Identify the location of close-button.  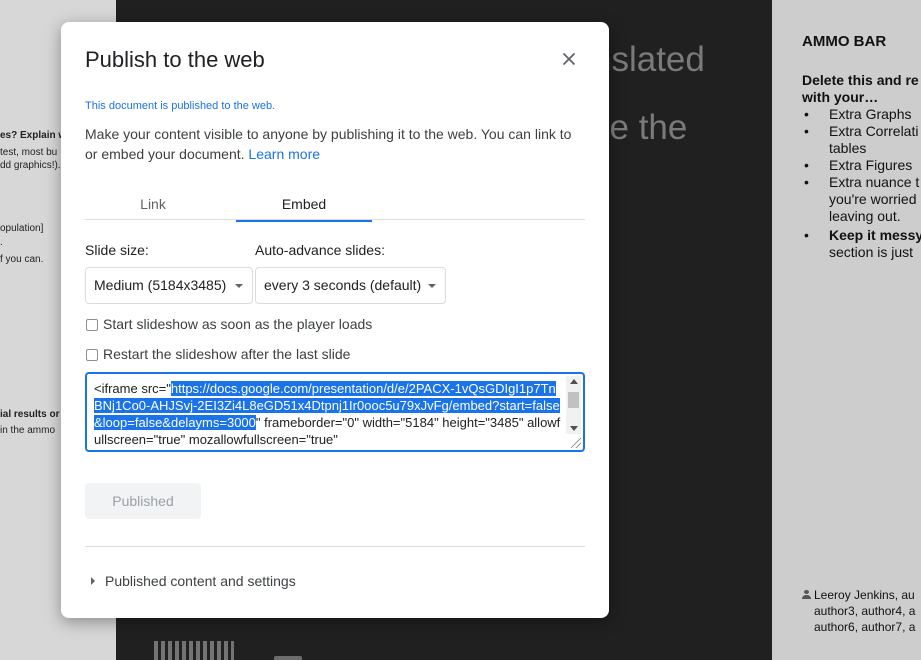
(569, 59).